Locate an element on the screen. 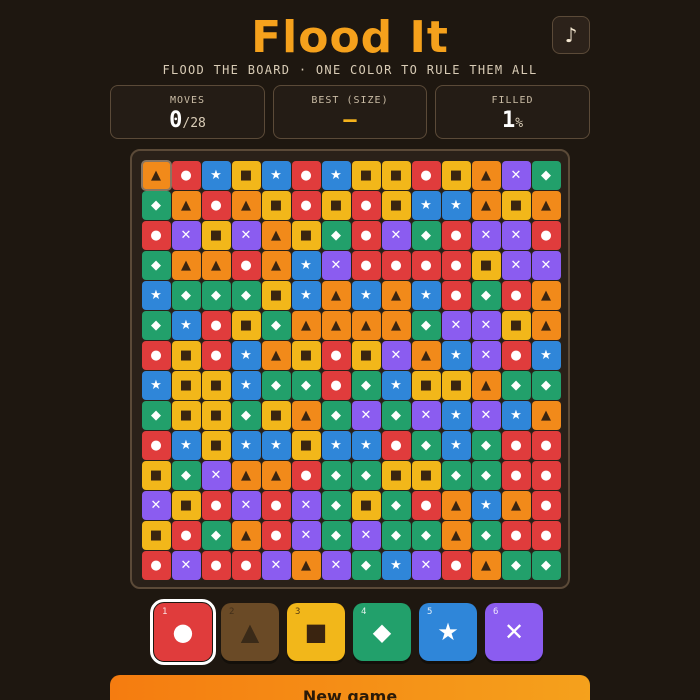 The height and width of the screenshot is (700, 700). color-button-red: 1 ● is located at coordinates (183, 632).